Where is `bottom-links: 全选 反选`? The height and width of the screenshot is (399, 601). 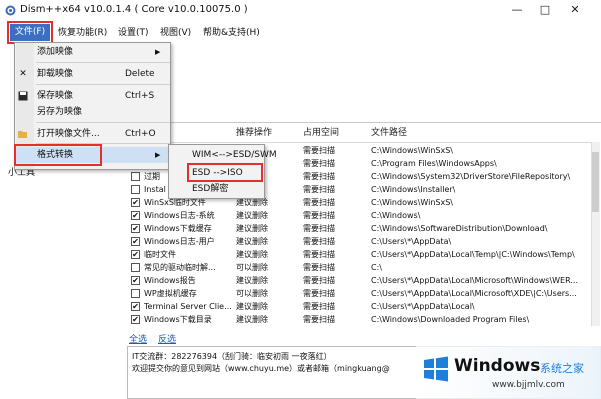 bottom-links: 全选 反选 is located at coordinates (364, 338).